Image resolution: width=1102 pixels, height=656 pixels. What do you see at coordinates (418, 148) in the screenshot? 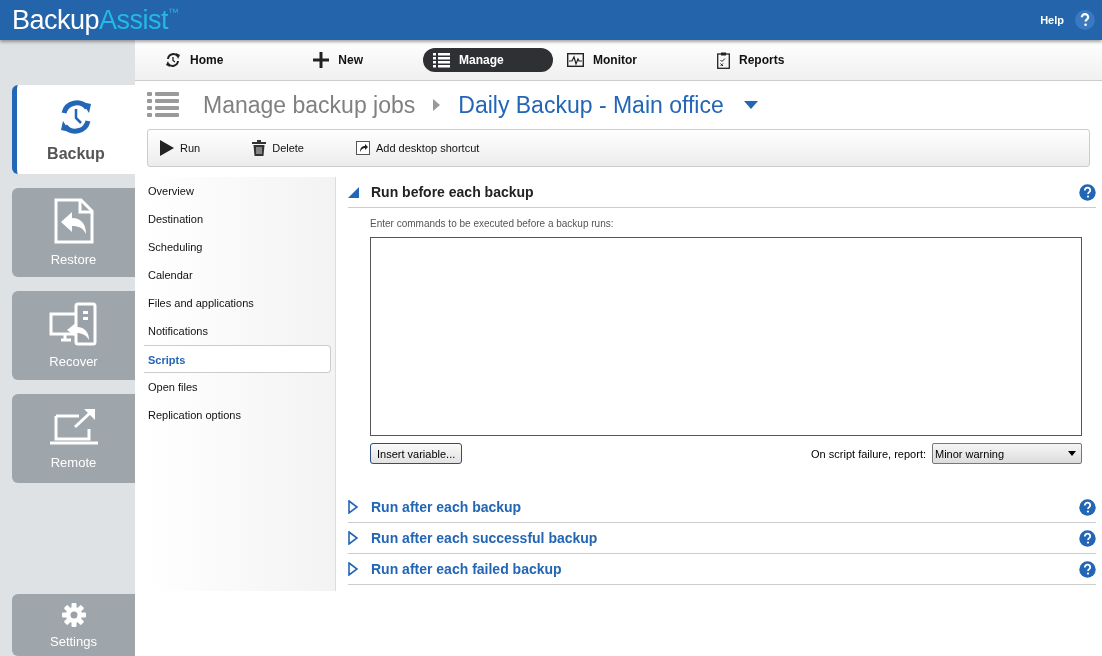
I see `toolbar-button: Add desktop shortcut` at bounding box center [418, 148].